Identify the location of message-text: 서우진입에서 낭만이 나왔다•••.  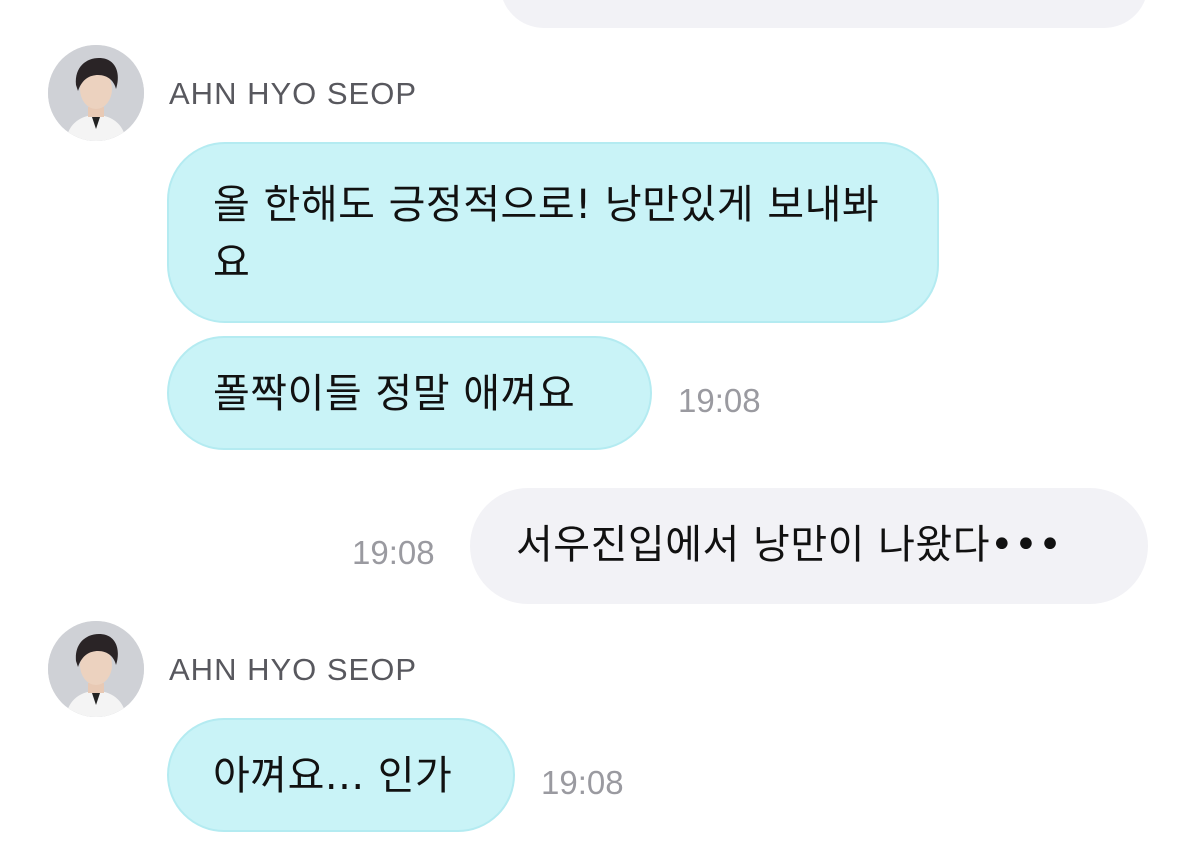
(789, 545).